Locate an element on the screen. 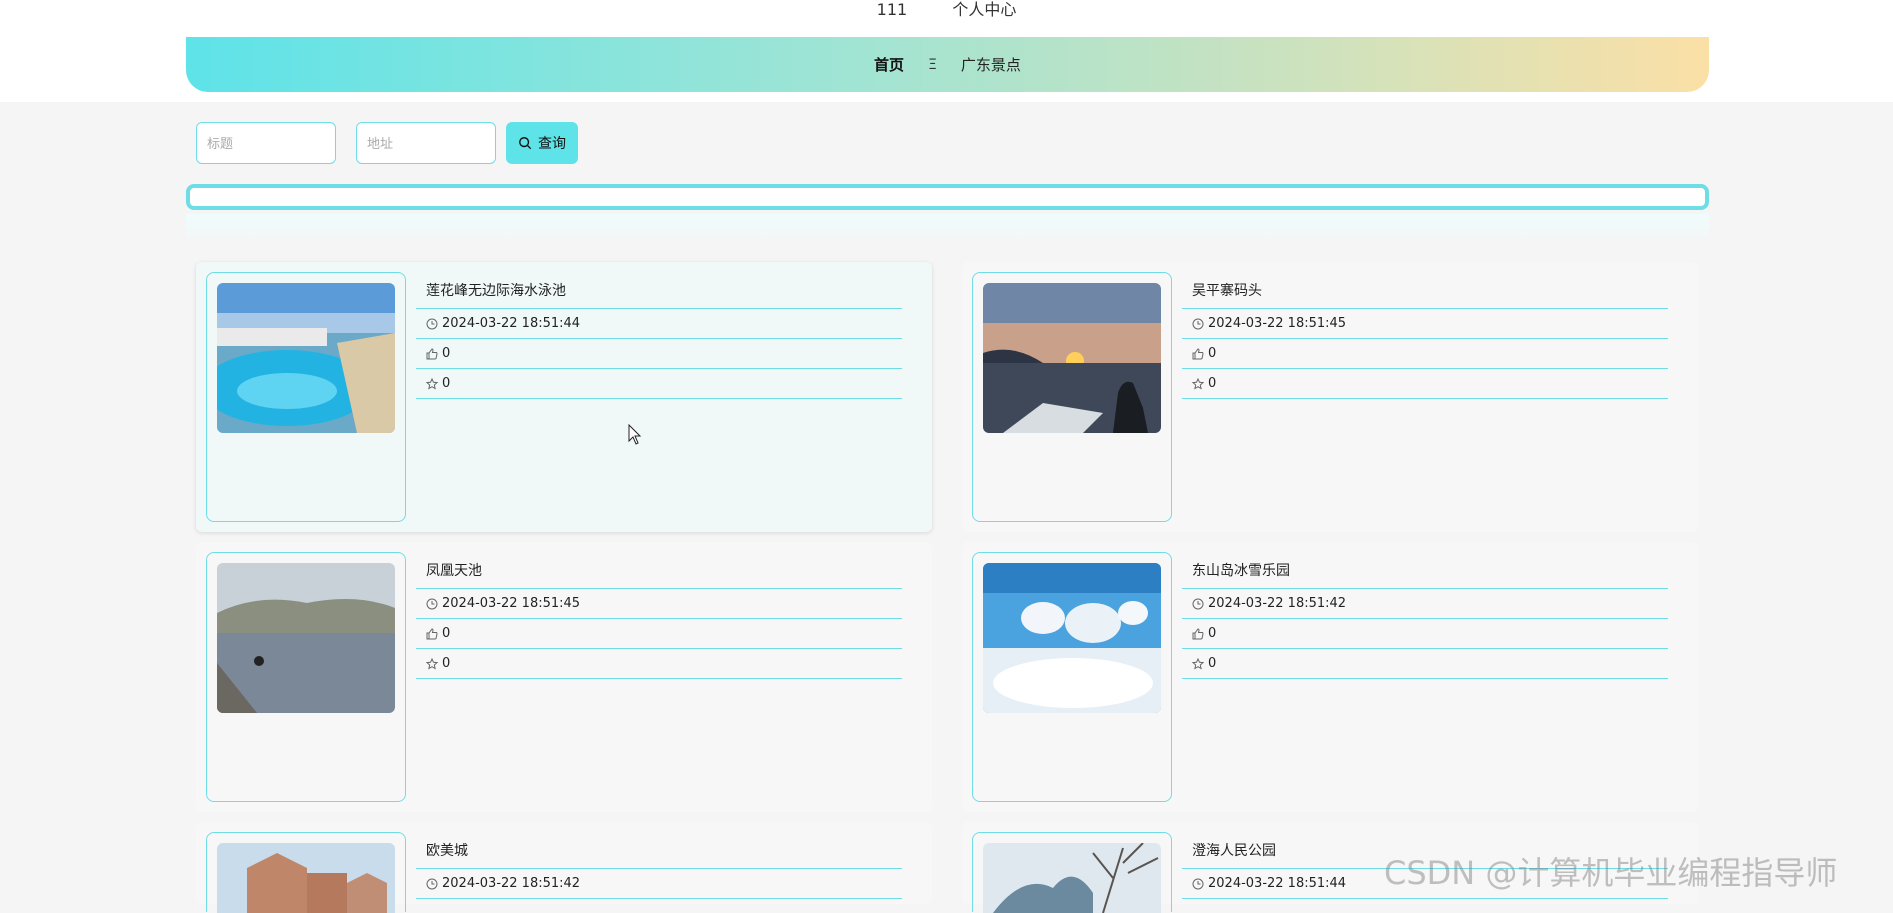 This screenshot has width=1893, height=913. attraction-card: 东山岛冰雪乐园 2024-03-22 18:51:42 0 0 is located at coordinates (1330, 677).